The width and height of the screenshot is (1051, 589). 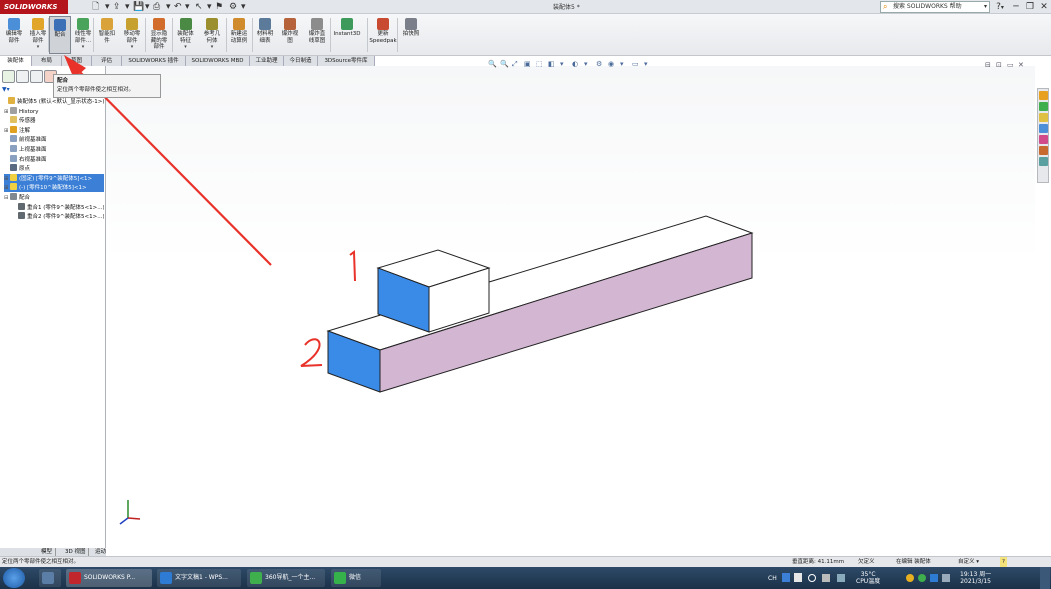 What do you see at coordinates (54, 168) in the screenshot?
I see `tree-item: 原点` at bounding box center [54, 168].